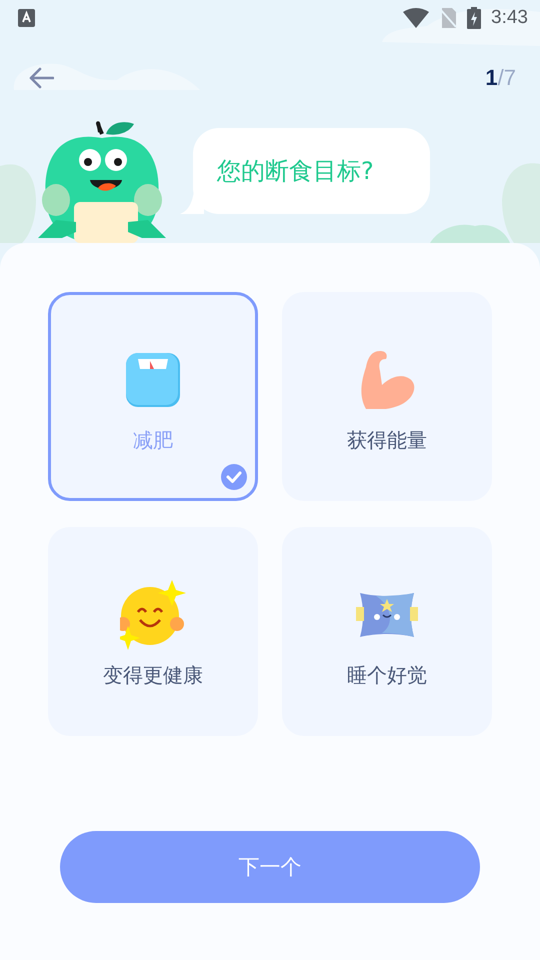  I want to click on status-time: 3:43, so click(509, 18).